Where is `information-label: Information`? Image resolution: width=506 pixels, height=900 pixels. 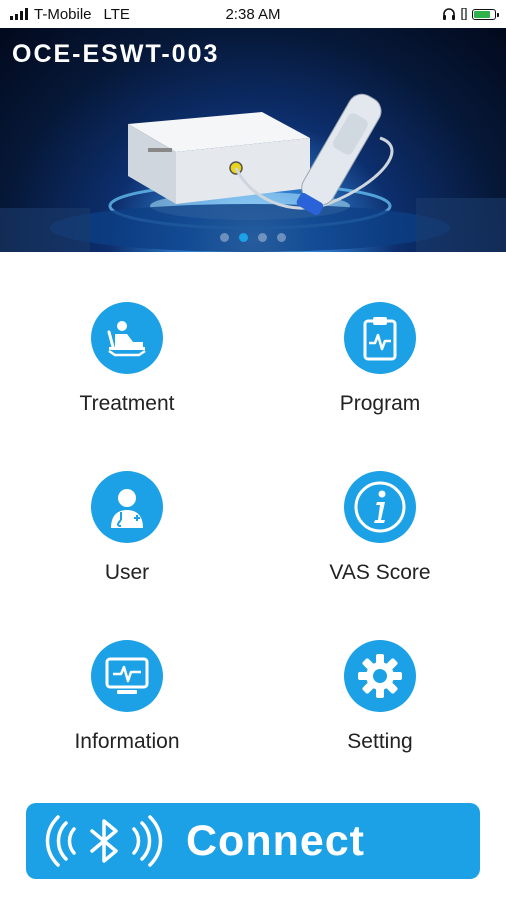 information-label: Information is located at coordinates (127, 741).